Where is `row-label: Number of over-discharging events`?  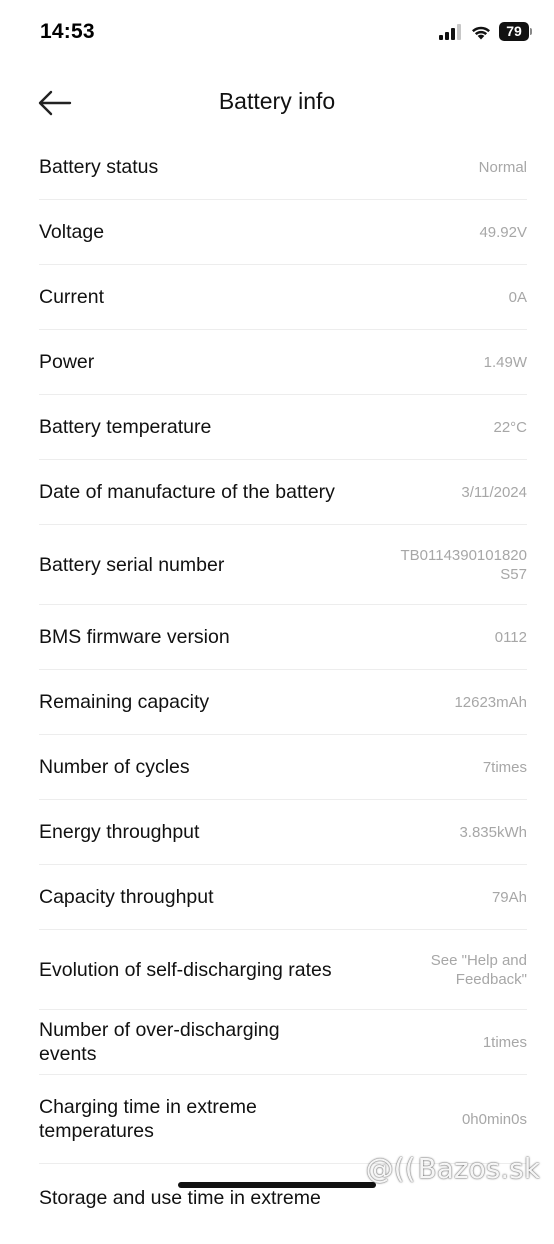
row-label: Number of over-discharging events is located at coordinates (159, 1042).